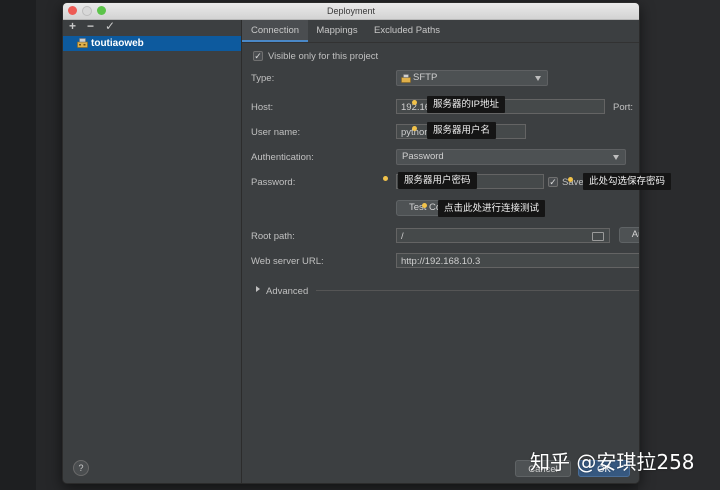 The width and height of the screenshot is (720, 490). Describe the element at coordinates (273, 182) in the screenshot. I see `password-label: Password:` at that location.